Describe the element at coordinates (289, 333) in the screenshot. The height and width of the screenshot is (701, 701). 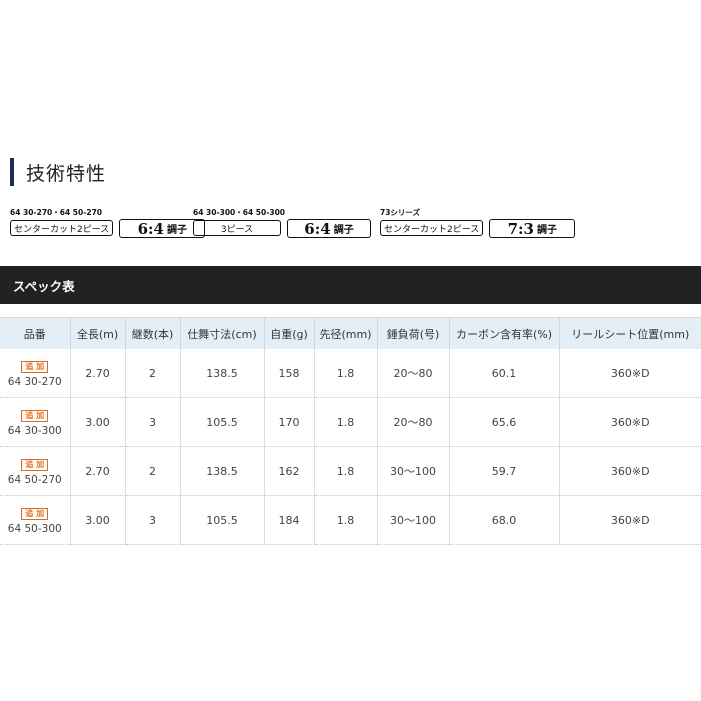
I see `col-header-weight: 自重(g)` at that location.